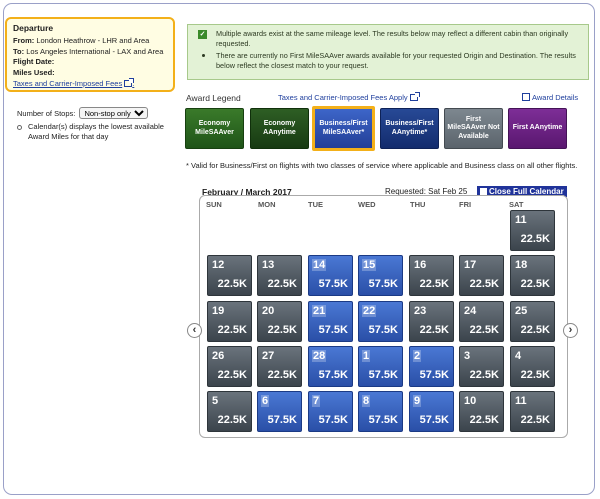  I want to click on calendar-day-cell: 20 22.5K, so click(279, 321).